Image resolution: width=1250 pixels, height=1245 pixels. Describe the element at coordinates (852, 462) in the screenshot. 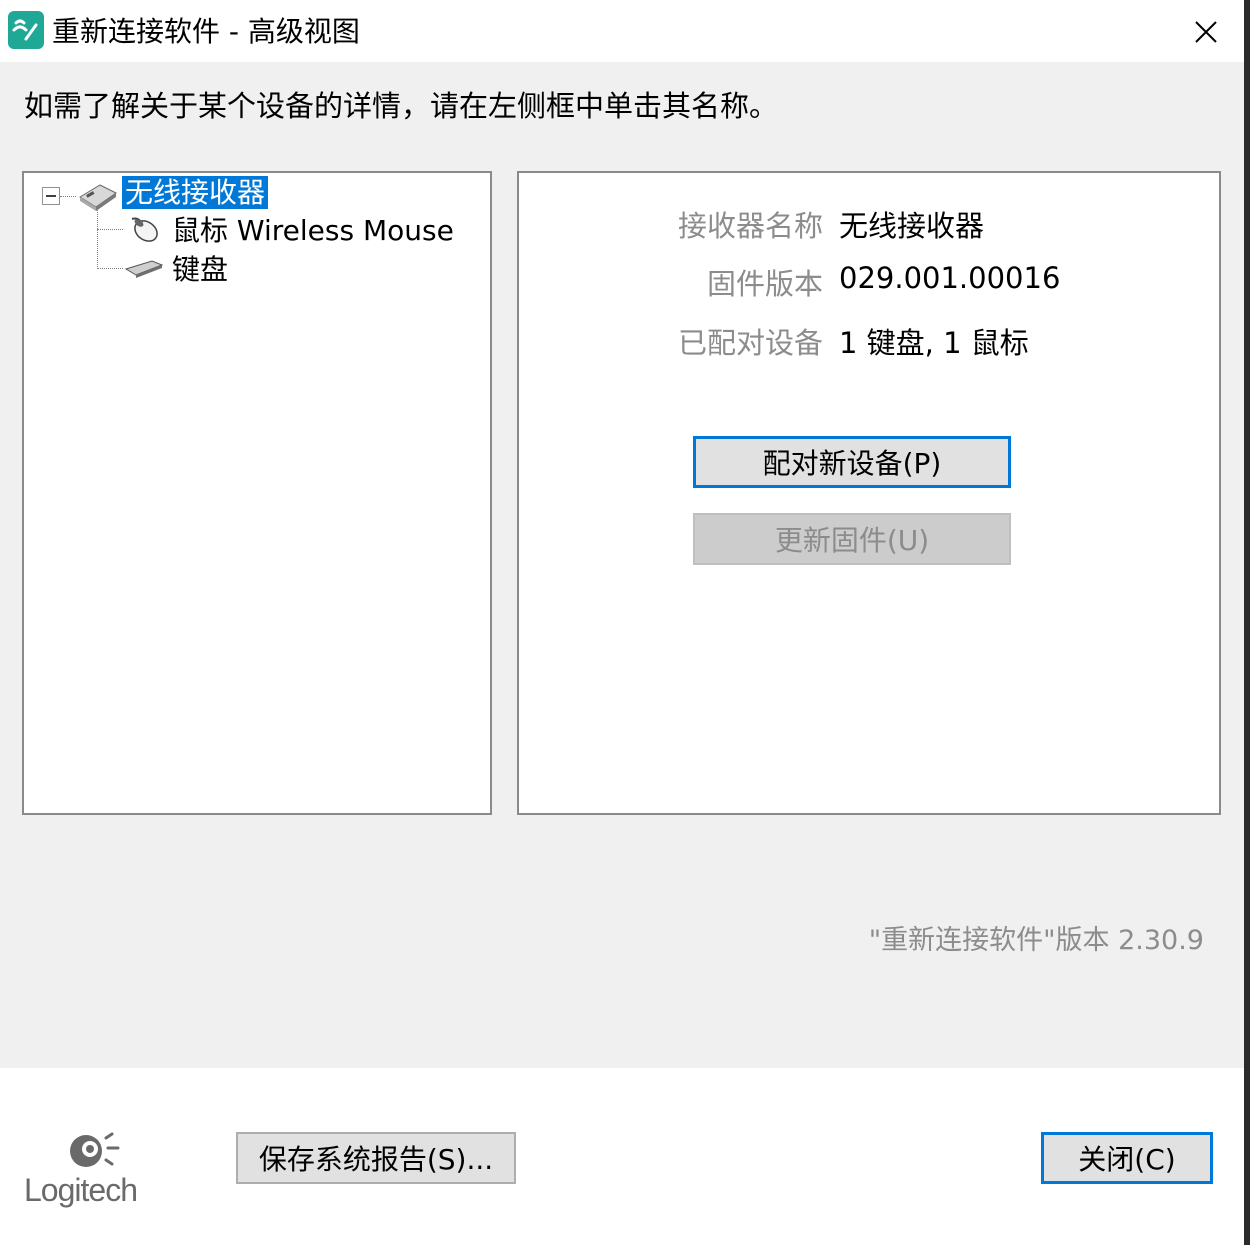

I see `pair-new-device-button: 配对新设备(P)` at that location.